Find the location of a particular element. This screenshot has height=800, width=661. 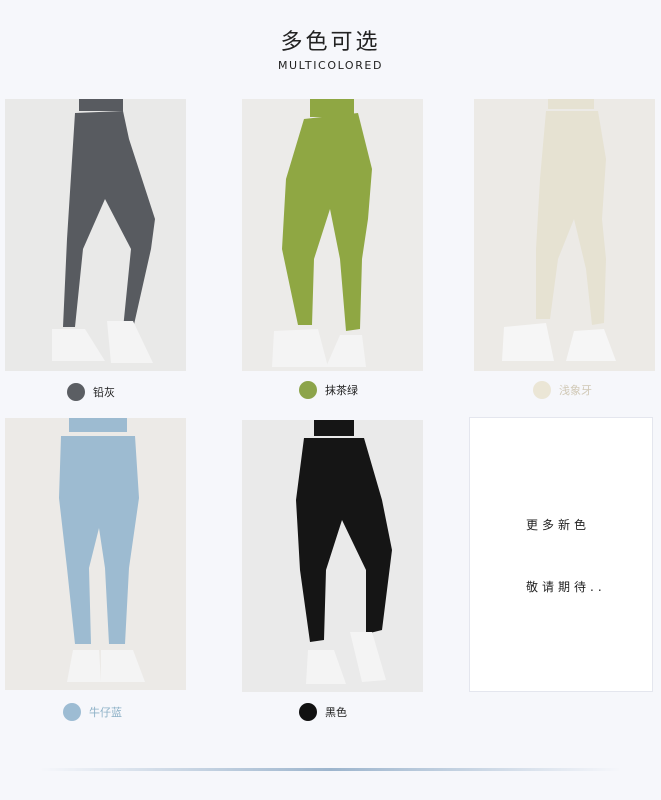

more-colors-card: 更多新色 敬请期待.. is located at coordinates (561, 554).